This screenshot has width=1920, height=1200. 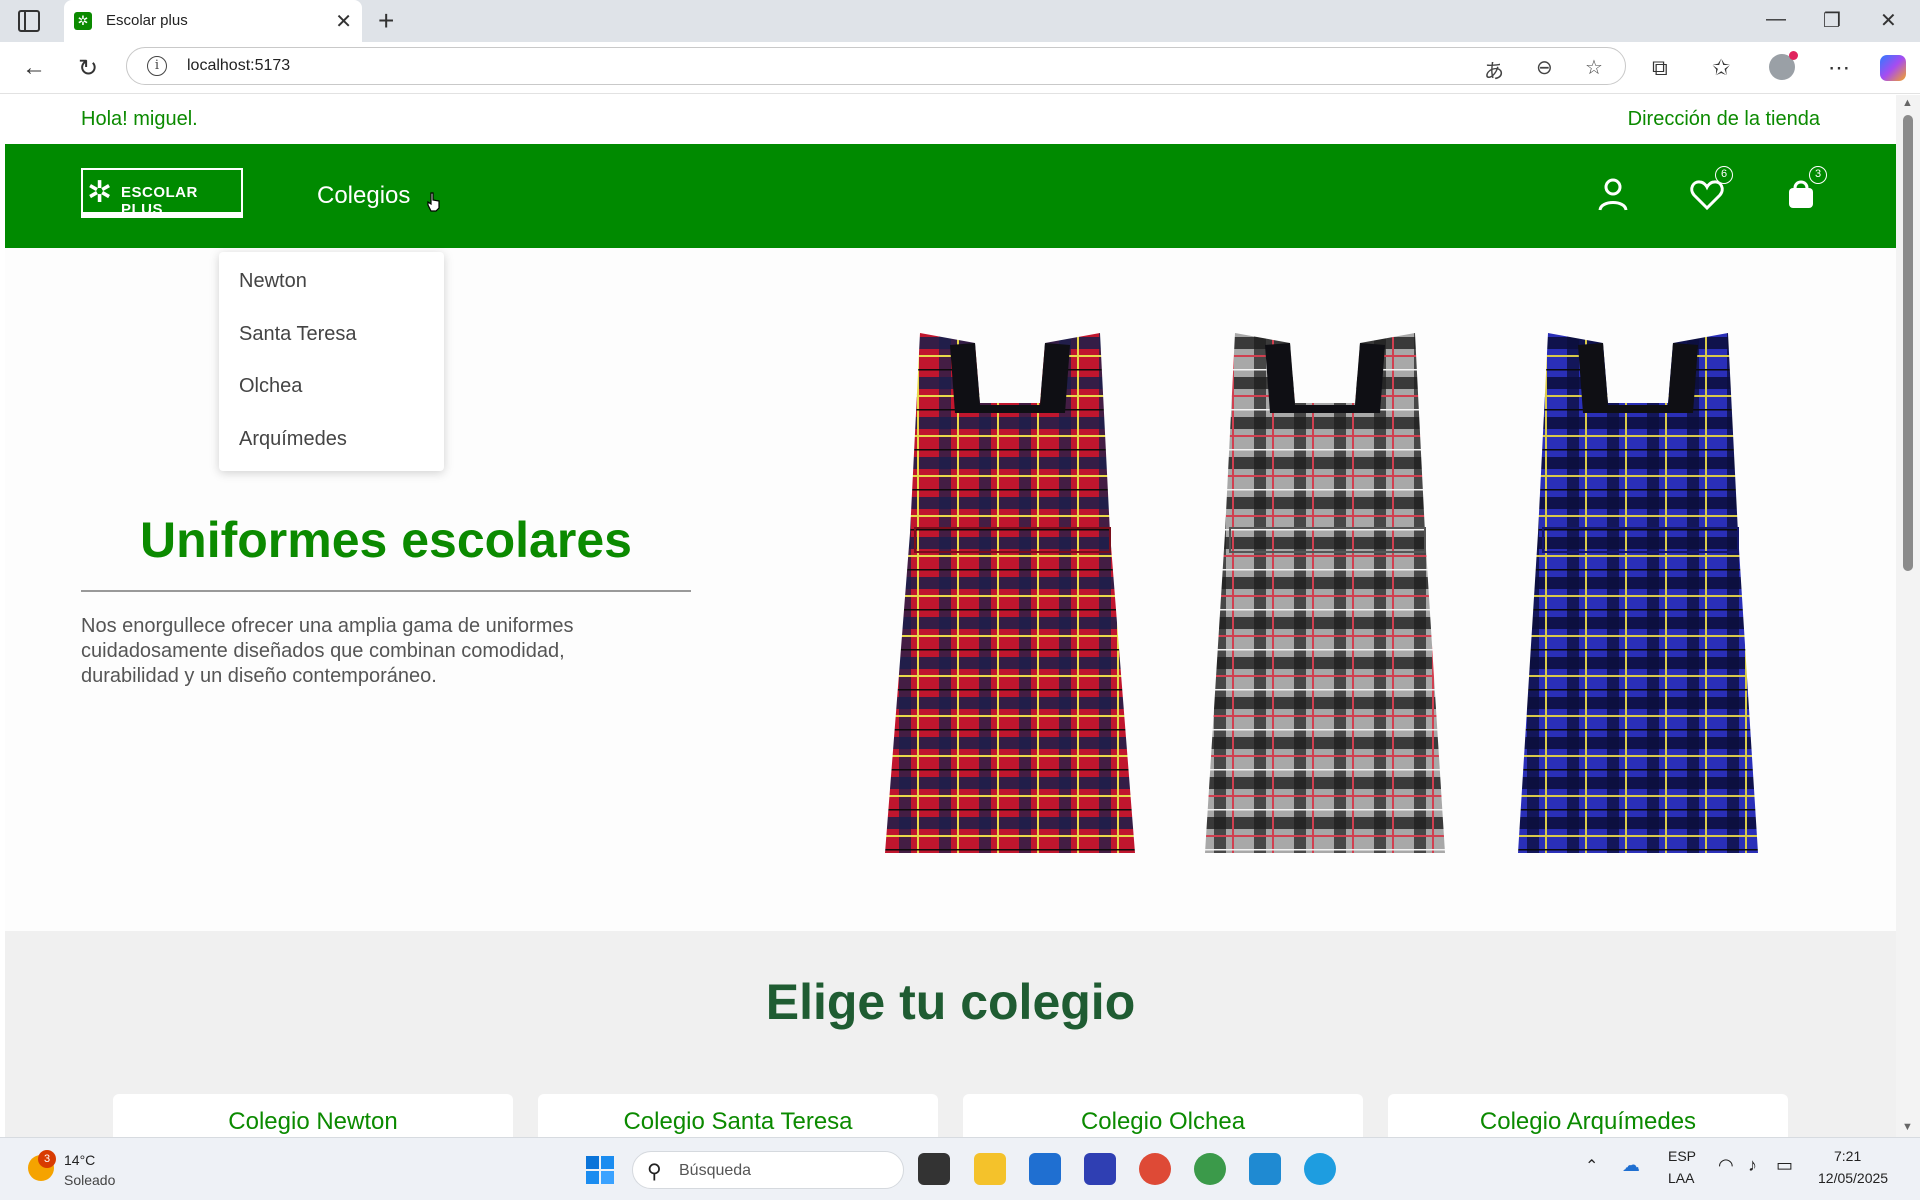 What do you see at coordinates (950, 196) in the screenshot?
I see `main-navbar: ✲ ESCOLAR PLUS Colegios 6 3` at bounding box center [950, 196].